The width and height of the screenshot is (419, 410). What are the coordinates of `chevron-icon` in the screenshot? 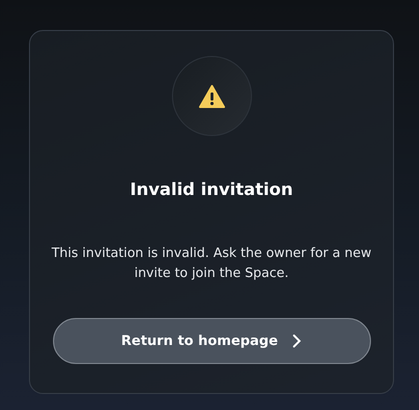 It's located at (297, 341).